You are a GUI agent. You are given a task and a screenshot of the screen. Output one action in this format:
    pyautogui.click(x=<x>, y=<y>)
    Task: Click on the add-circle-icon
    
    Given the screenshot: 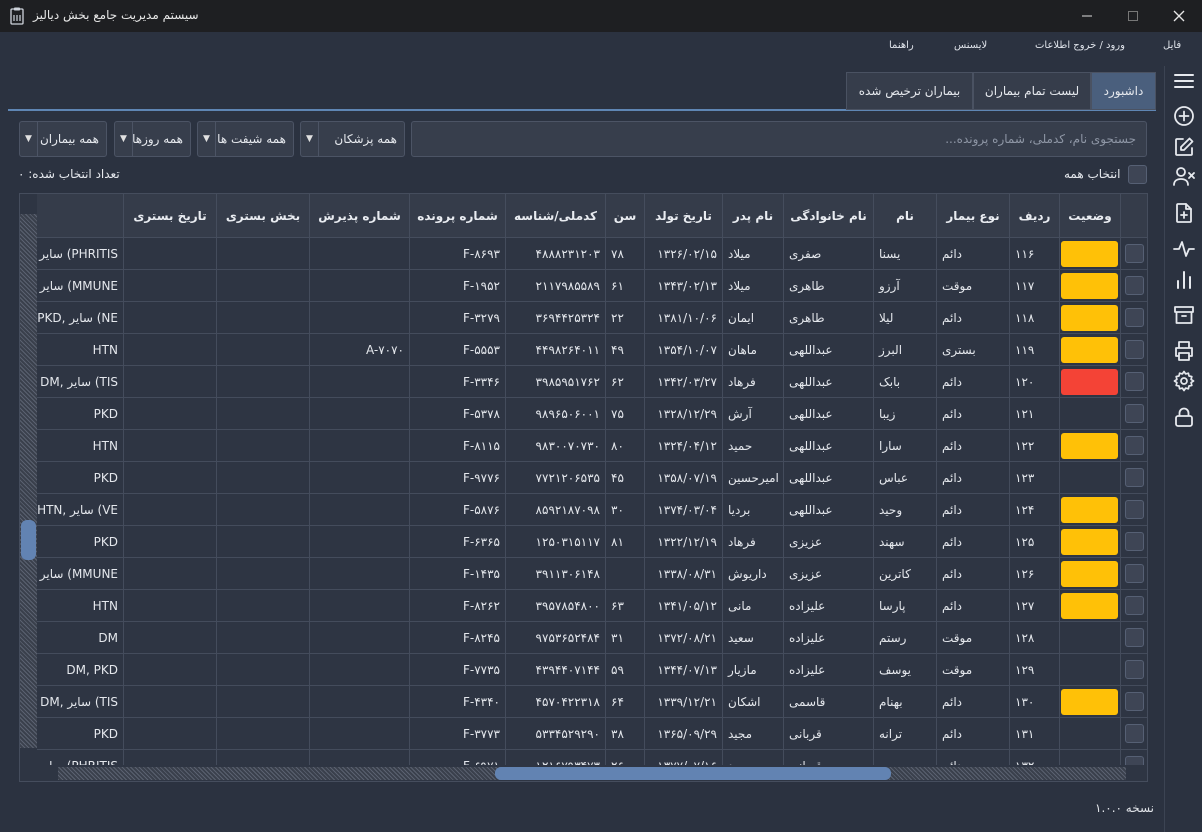 What is the action you would take?
    pyautogui.click(x=1184, y=116)
    